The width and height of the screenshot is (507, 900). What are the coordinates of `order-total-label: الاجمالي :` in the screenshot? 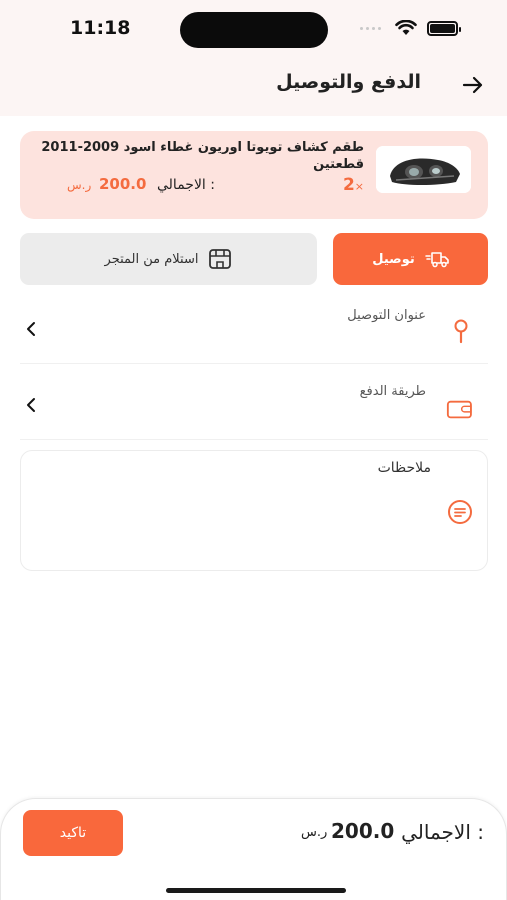 It's located at (442, 832).